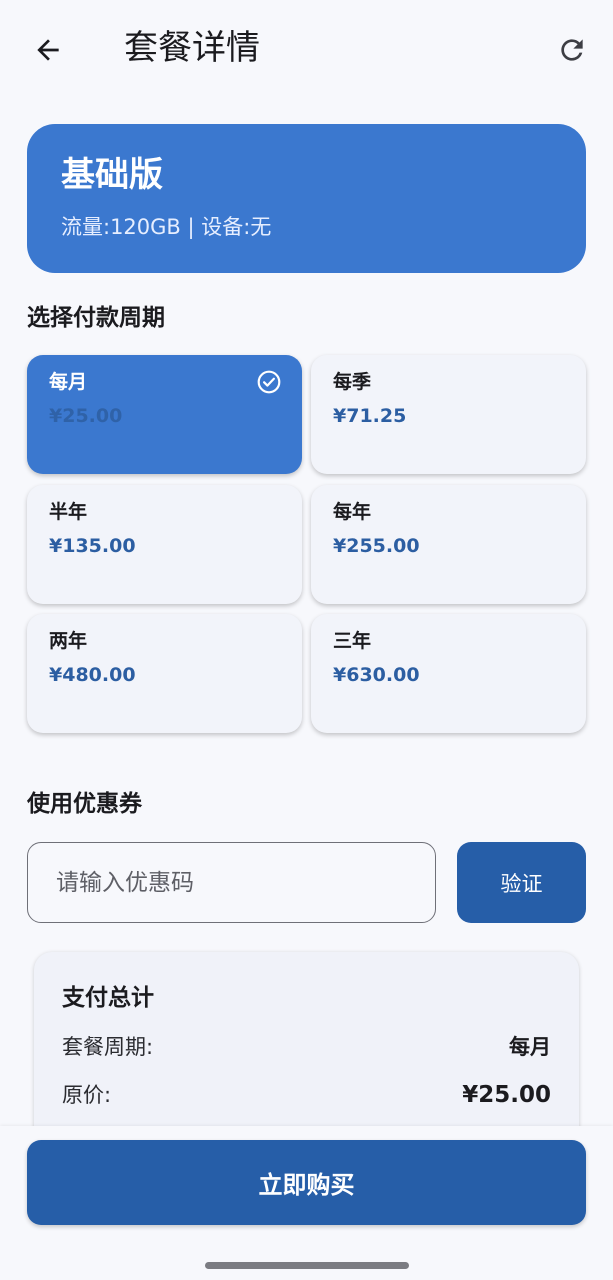 The image size is (613, 1280). What do you see at coordinates (231, 882) in the screenshot?
I see `coupon-input` at bounding box center [231, 882].